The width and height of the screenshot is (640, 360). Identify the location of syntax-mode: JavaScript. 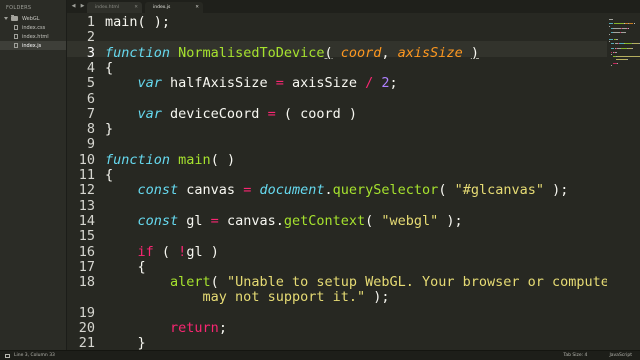
(620, 355).